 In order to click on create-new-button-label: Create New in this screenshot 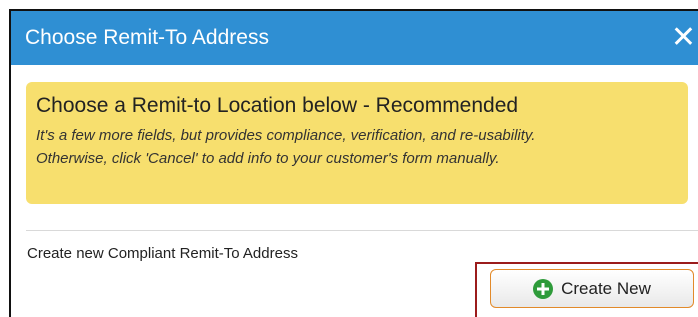, I will do `click(606, 288)`.